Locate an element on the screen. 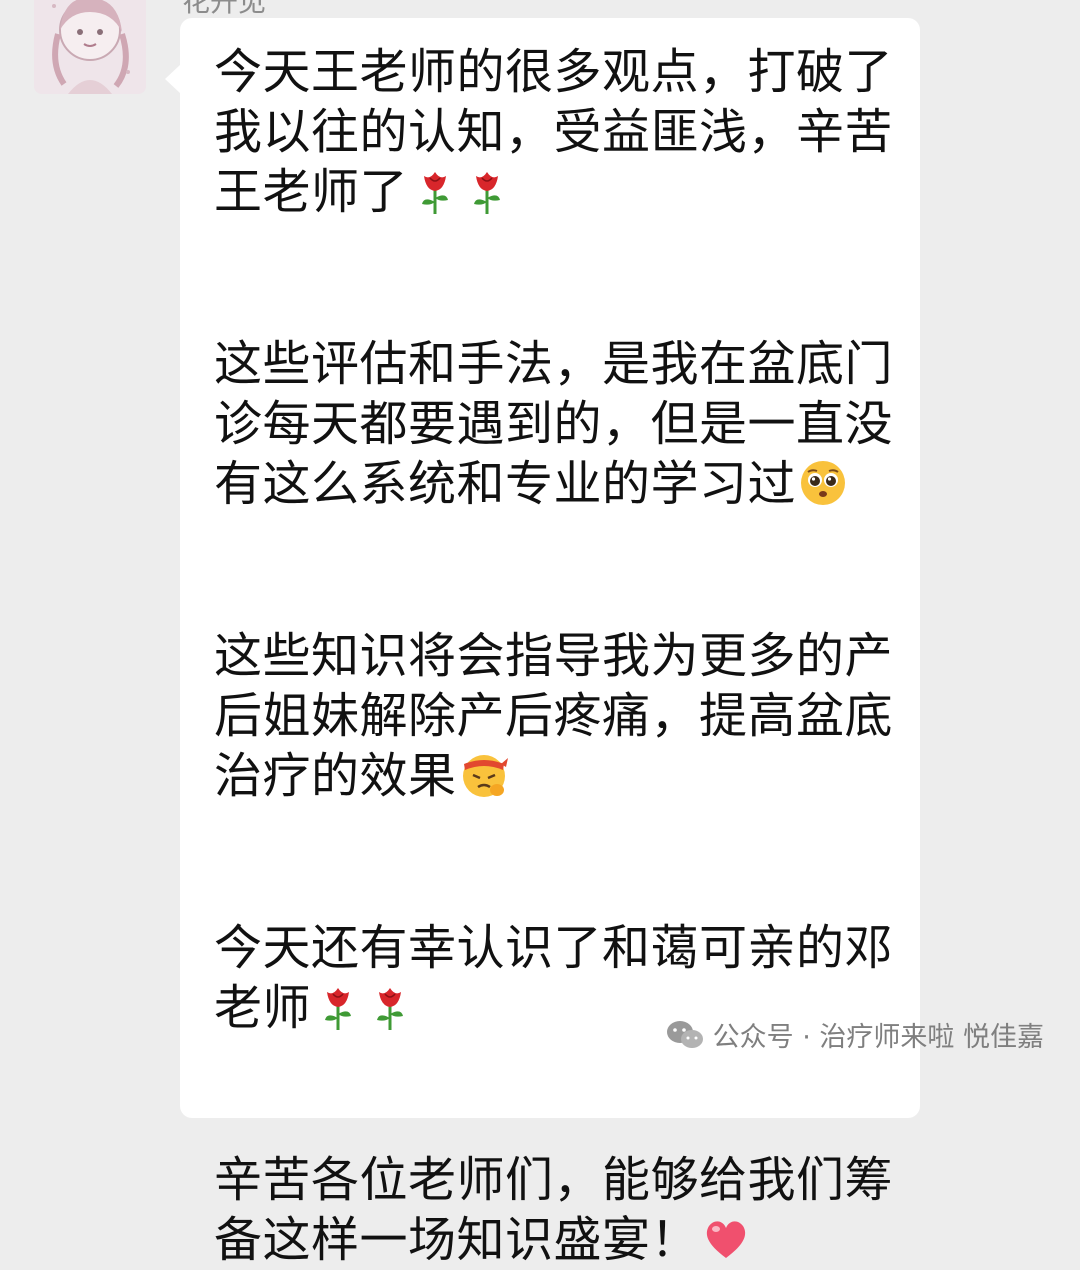 The width and height of the screenshot is (1080, 1270). message-paragraph-3: 这些知识将会指导我为更多的产 后姐妹解除产后疼痛，提高盆底 治疗的效果 is located at coordinates (559, 716).